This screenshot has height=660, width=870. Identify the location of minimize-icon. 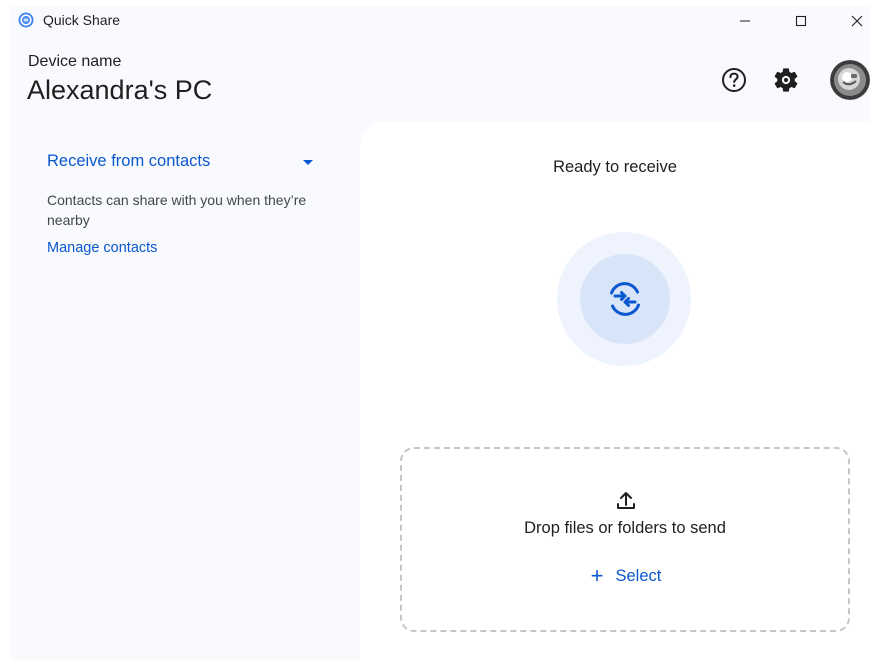
(745, 21).